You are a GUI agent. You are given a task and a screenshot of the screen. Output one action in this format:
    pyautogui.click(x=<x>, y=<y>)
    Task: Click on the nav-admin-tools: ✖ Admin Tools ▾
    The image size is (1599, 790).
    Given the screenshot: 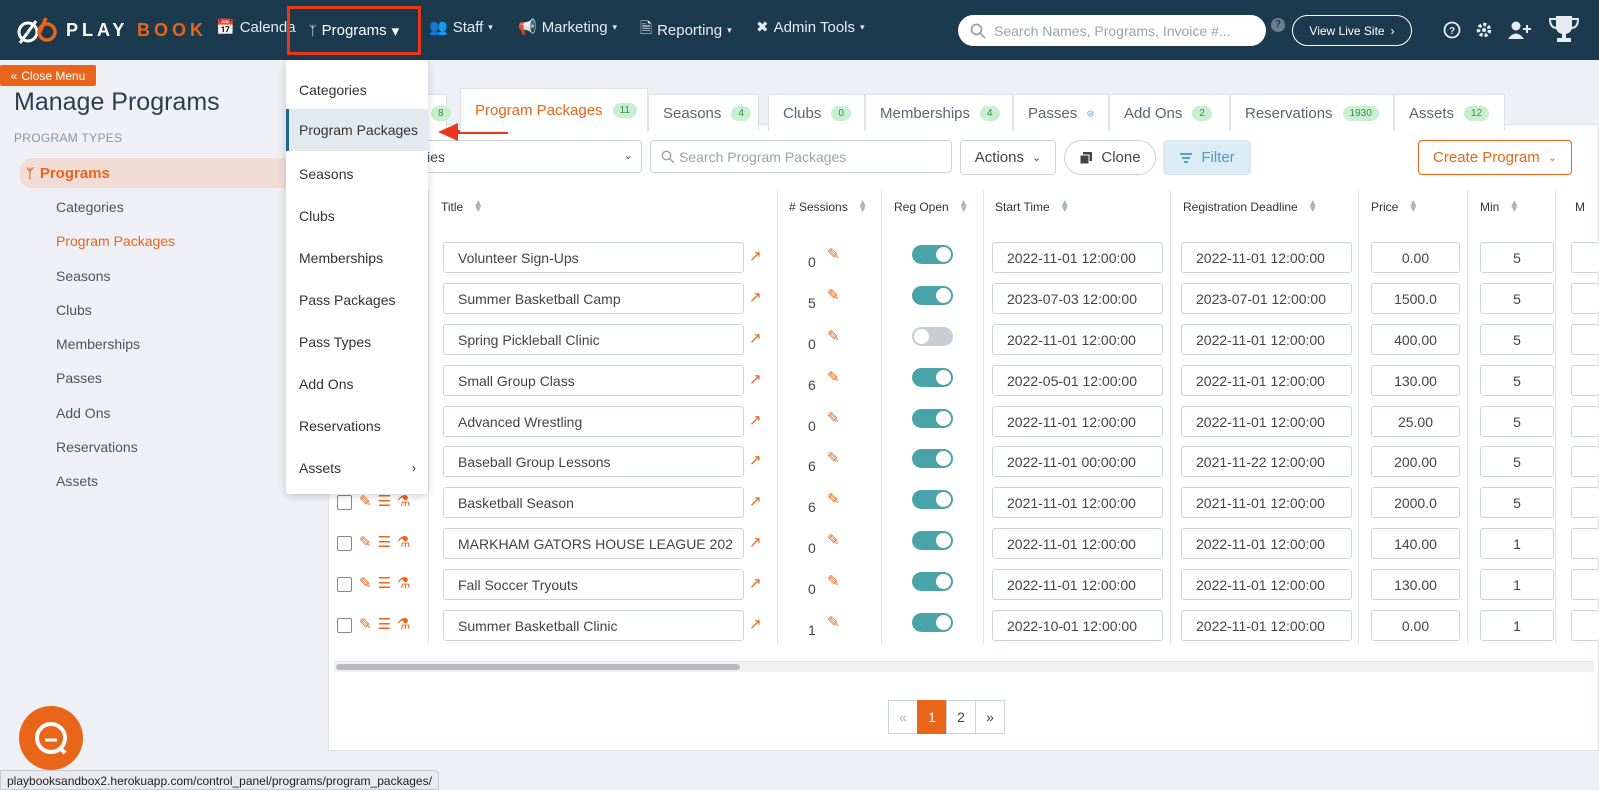 What is the action you would take?
    pyautogui.click(x=810, y=27)
    